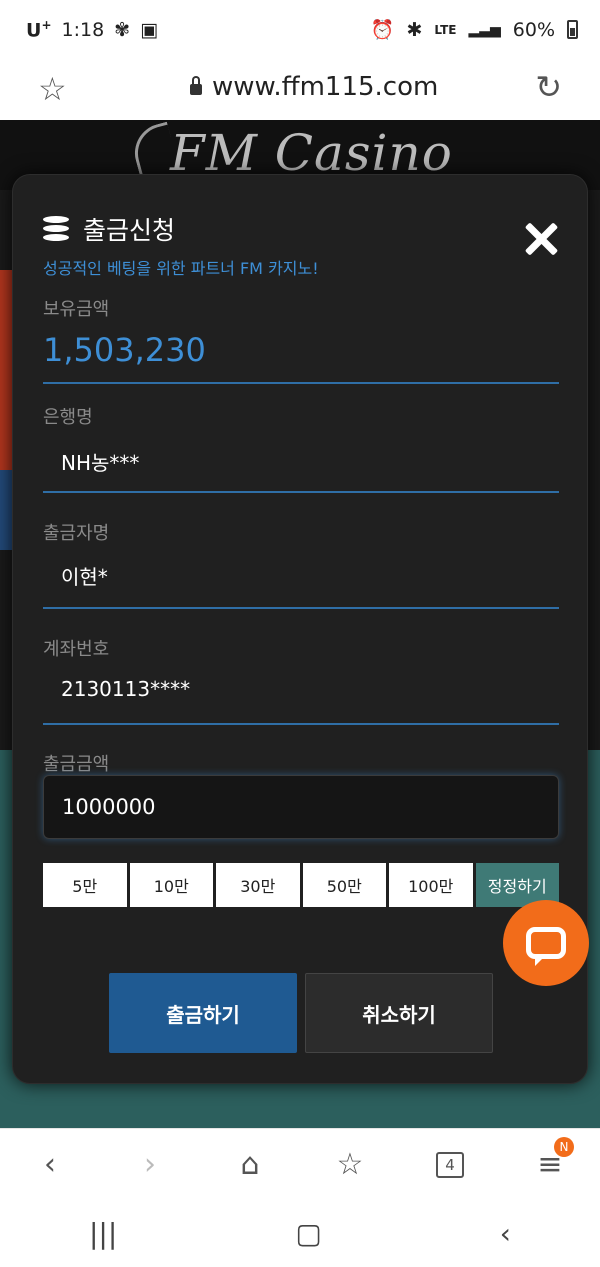  I want to click on menu-badge: N, so click(564, 1146).